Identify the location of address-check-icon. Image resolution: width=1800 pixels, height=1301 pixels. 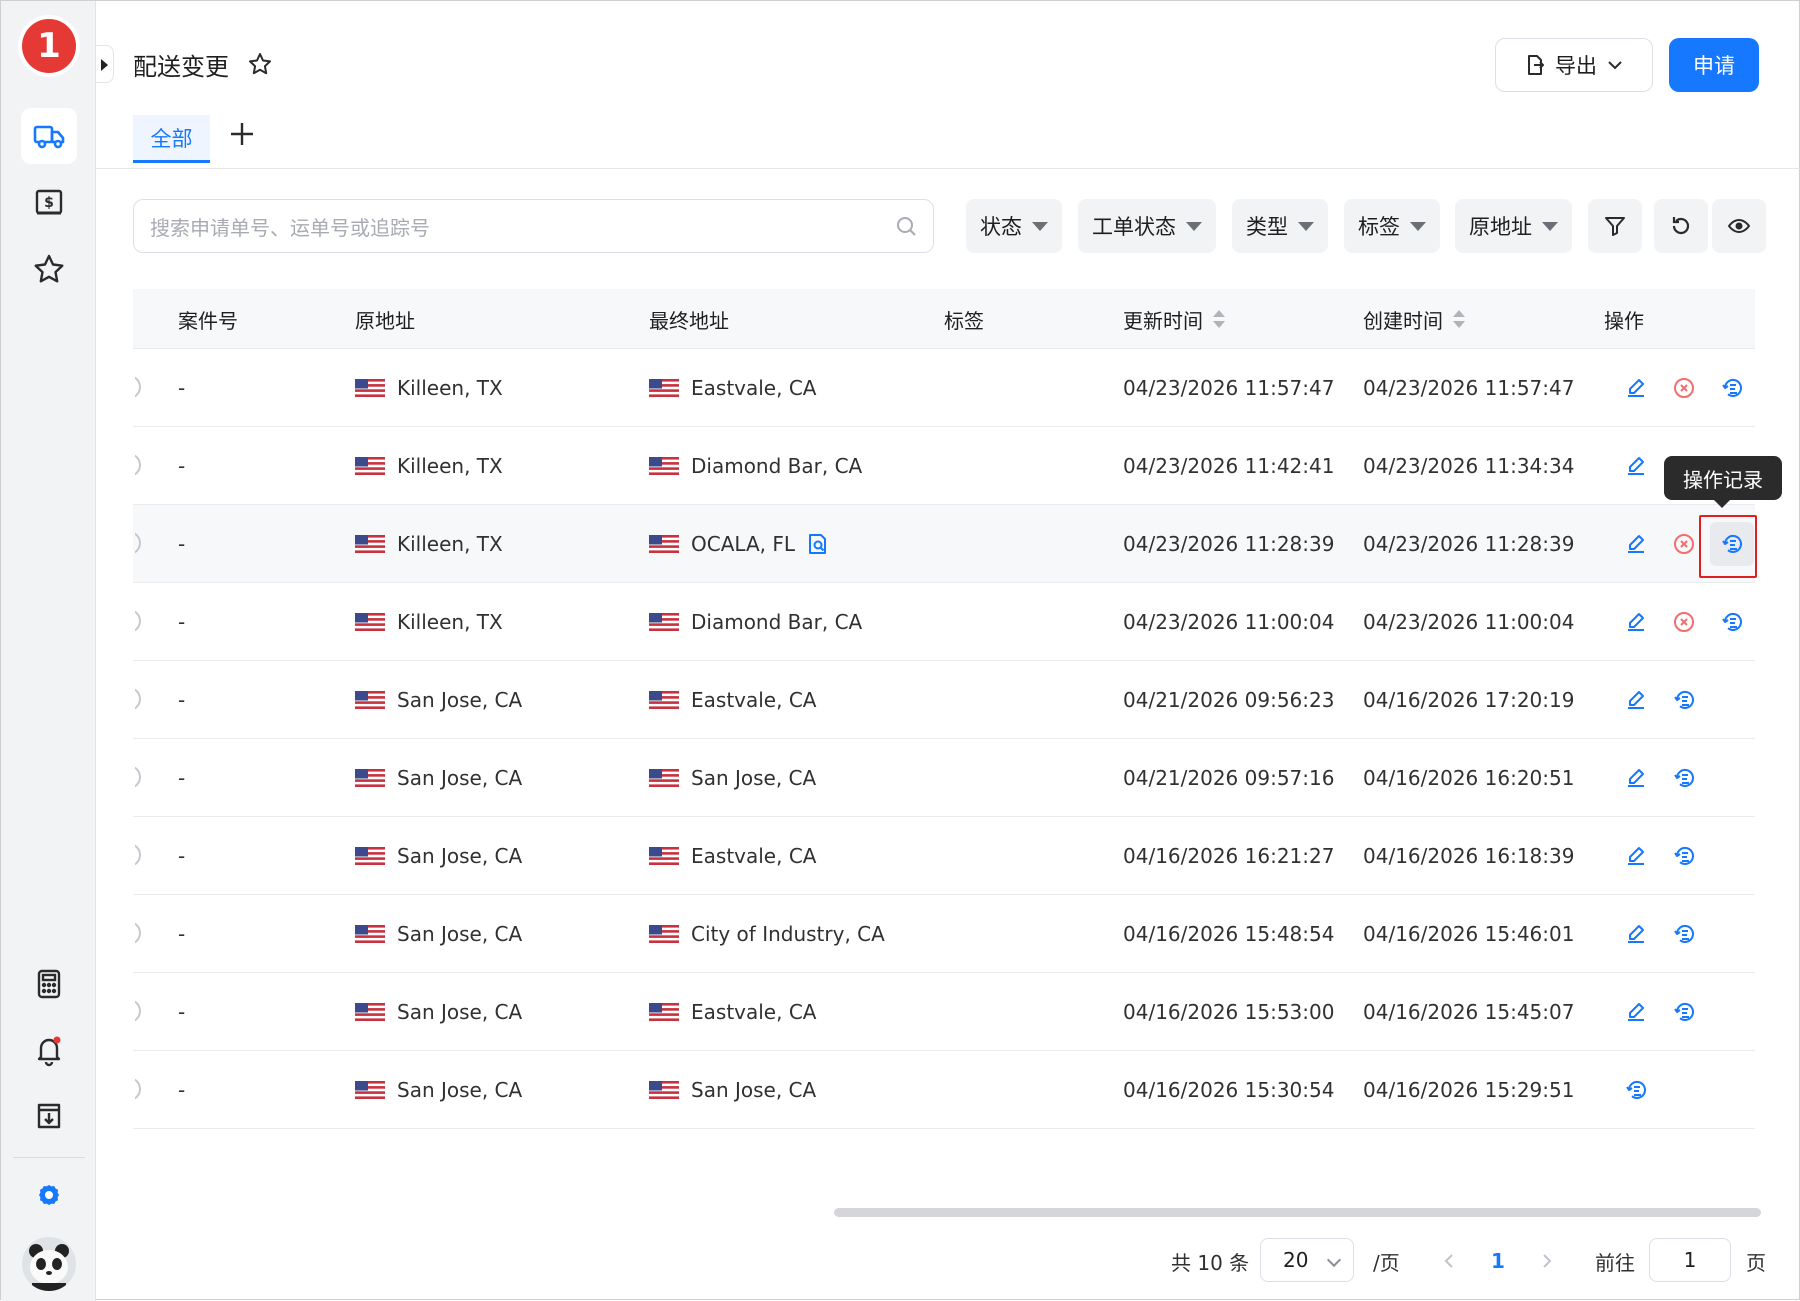
(818, 544).